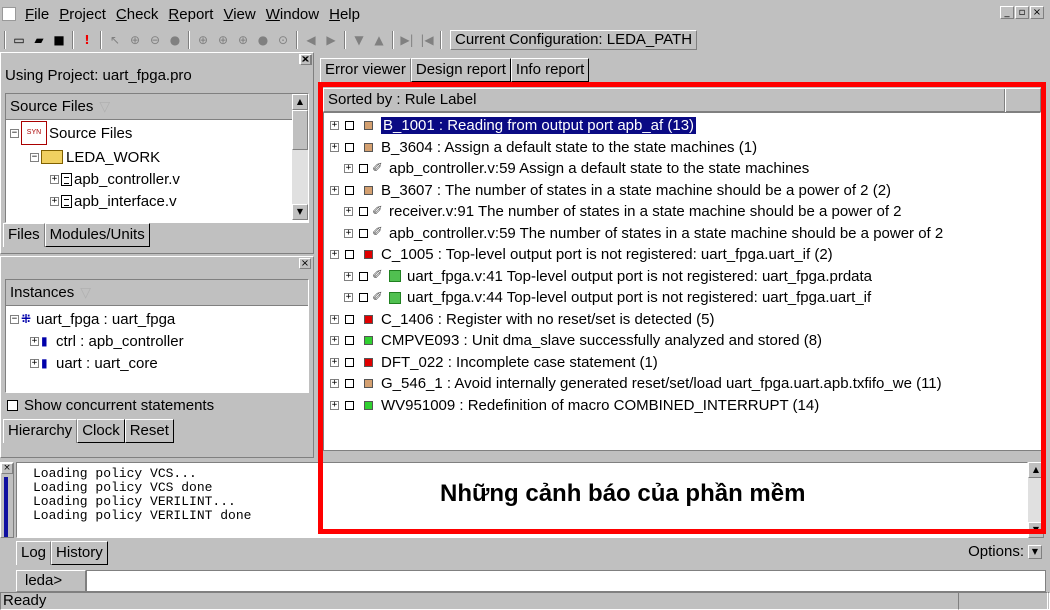  What do you see at coordinates (149, 431) in the screenshot?
I see `tab-reset: Reset` at bounding box center [149, 431].